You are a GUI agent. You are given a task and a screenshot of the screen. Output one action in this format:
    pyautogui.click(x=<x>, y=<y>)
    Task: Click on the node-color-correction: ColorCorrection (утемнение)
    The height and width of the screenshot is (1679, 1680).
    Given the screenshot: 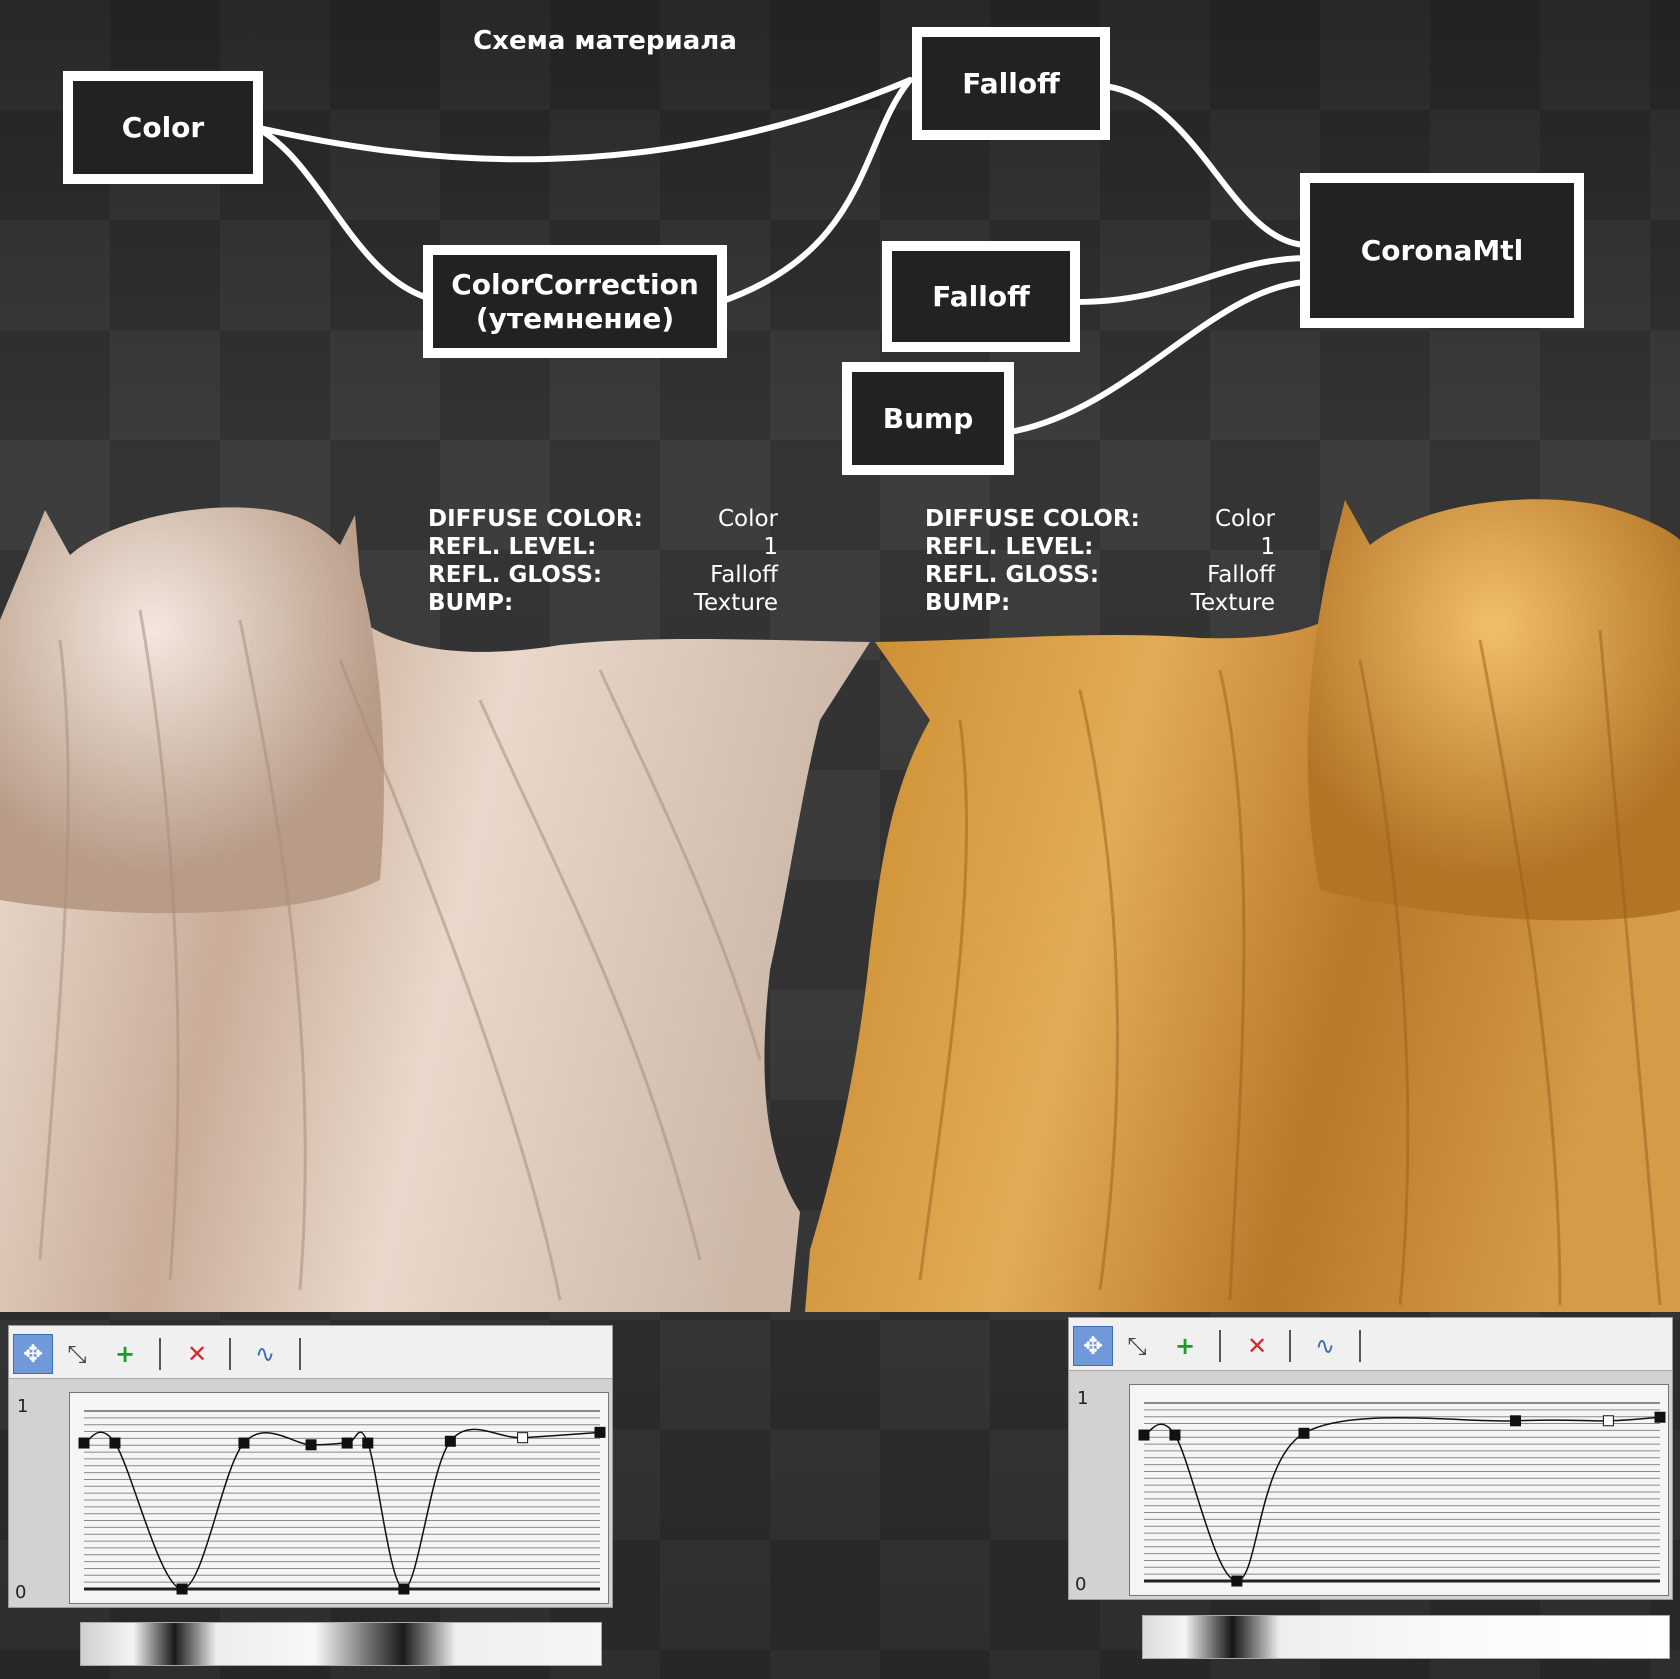 What is the action you would take?
    pyautogui.click(x=575, y=301)
    